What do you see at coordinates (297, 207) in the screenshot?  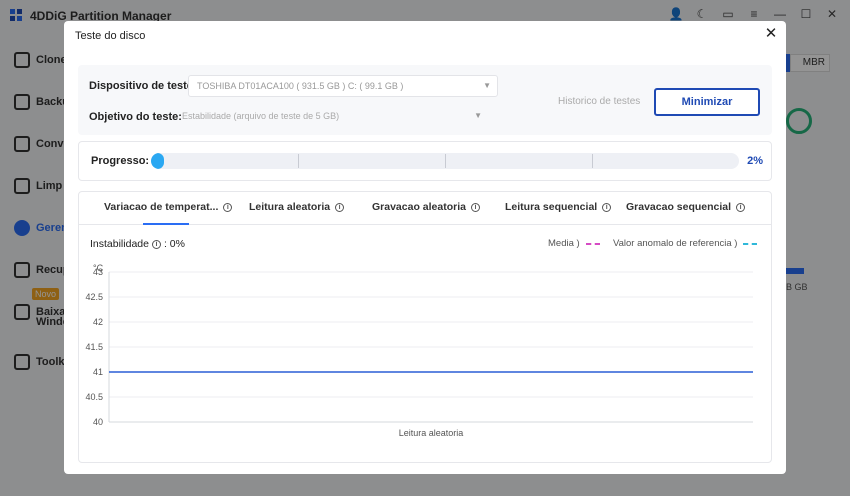 I see `tab-random-read: Leitura aleatoria i` at bounding box center [297, 207].